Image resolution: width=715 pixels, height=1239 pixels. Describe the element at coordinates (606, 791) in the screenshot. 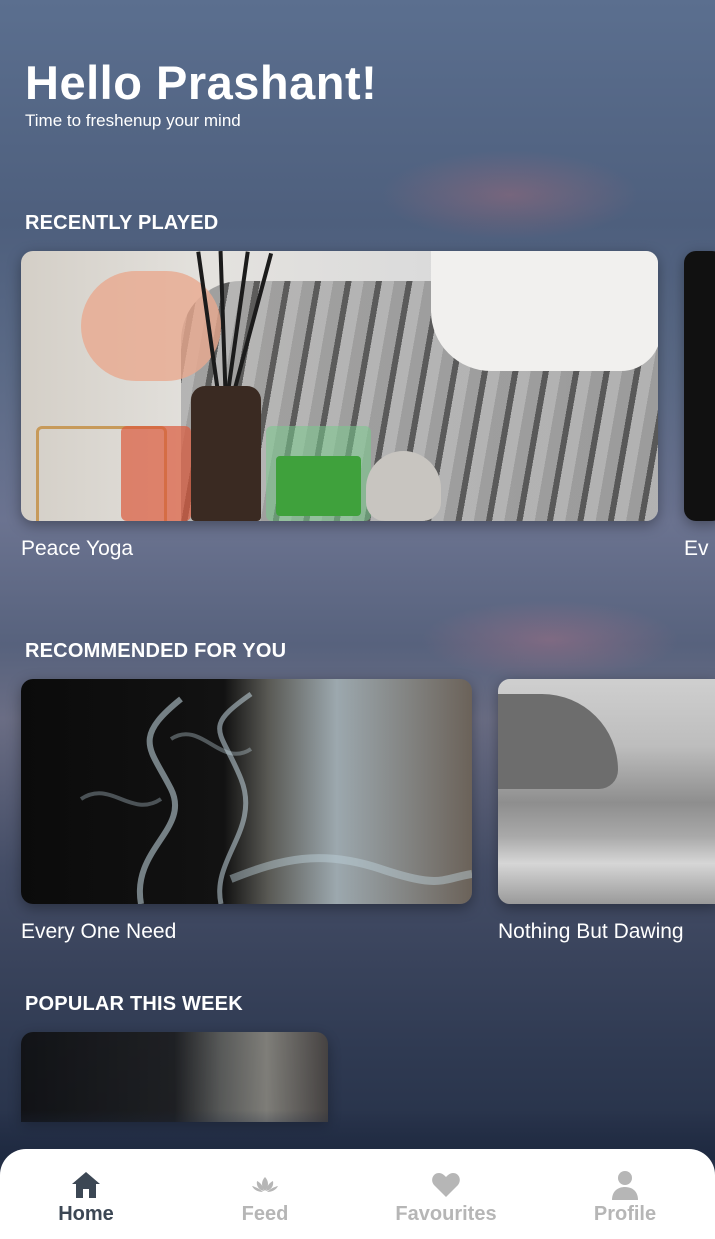

I see `card-nothing-but-dawing` at that location.